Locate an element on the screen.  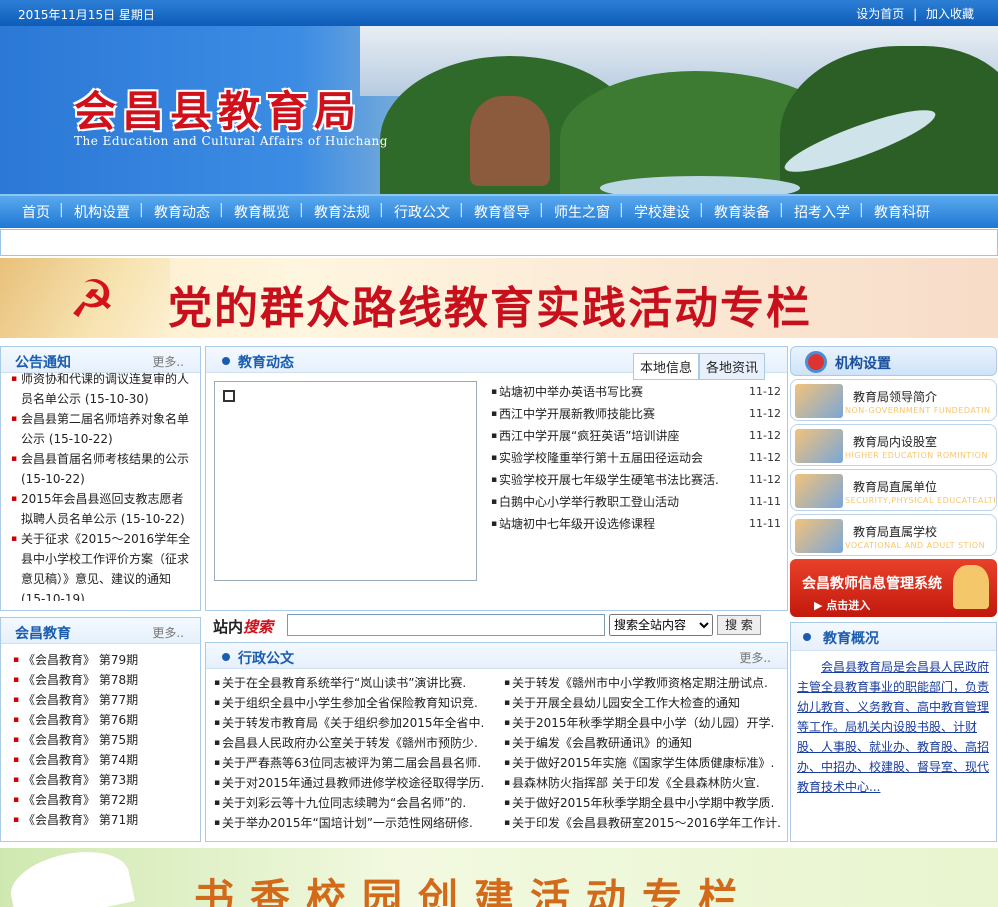
list-item: 关于对2015年通过县教师进修学校途径取得学历. is located at coordinates (354, 783).